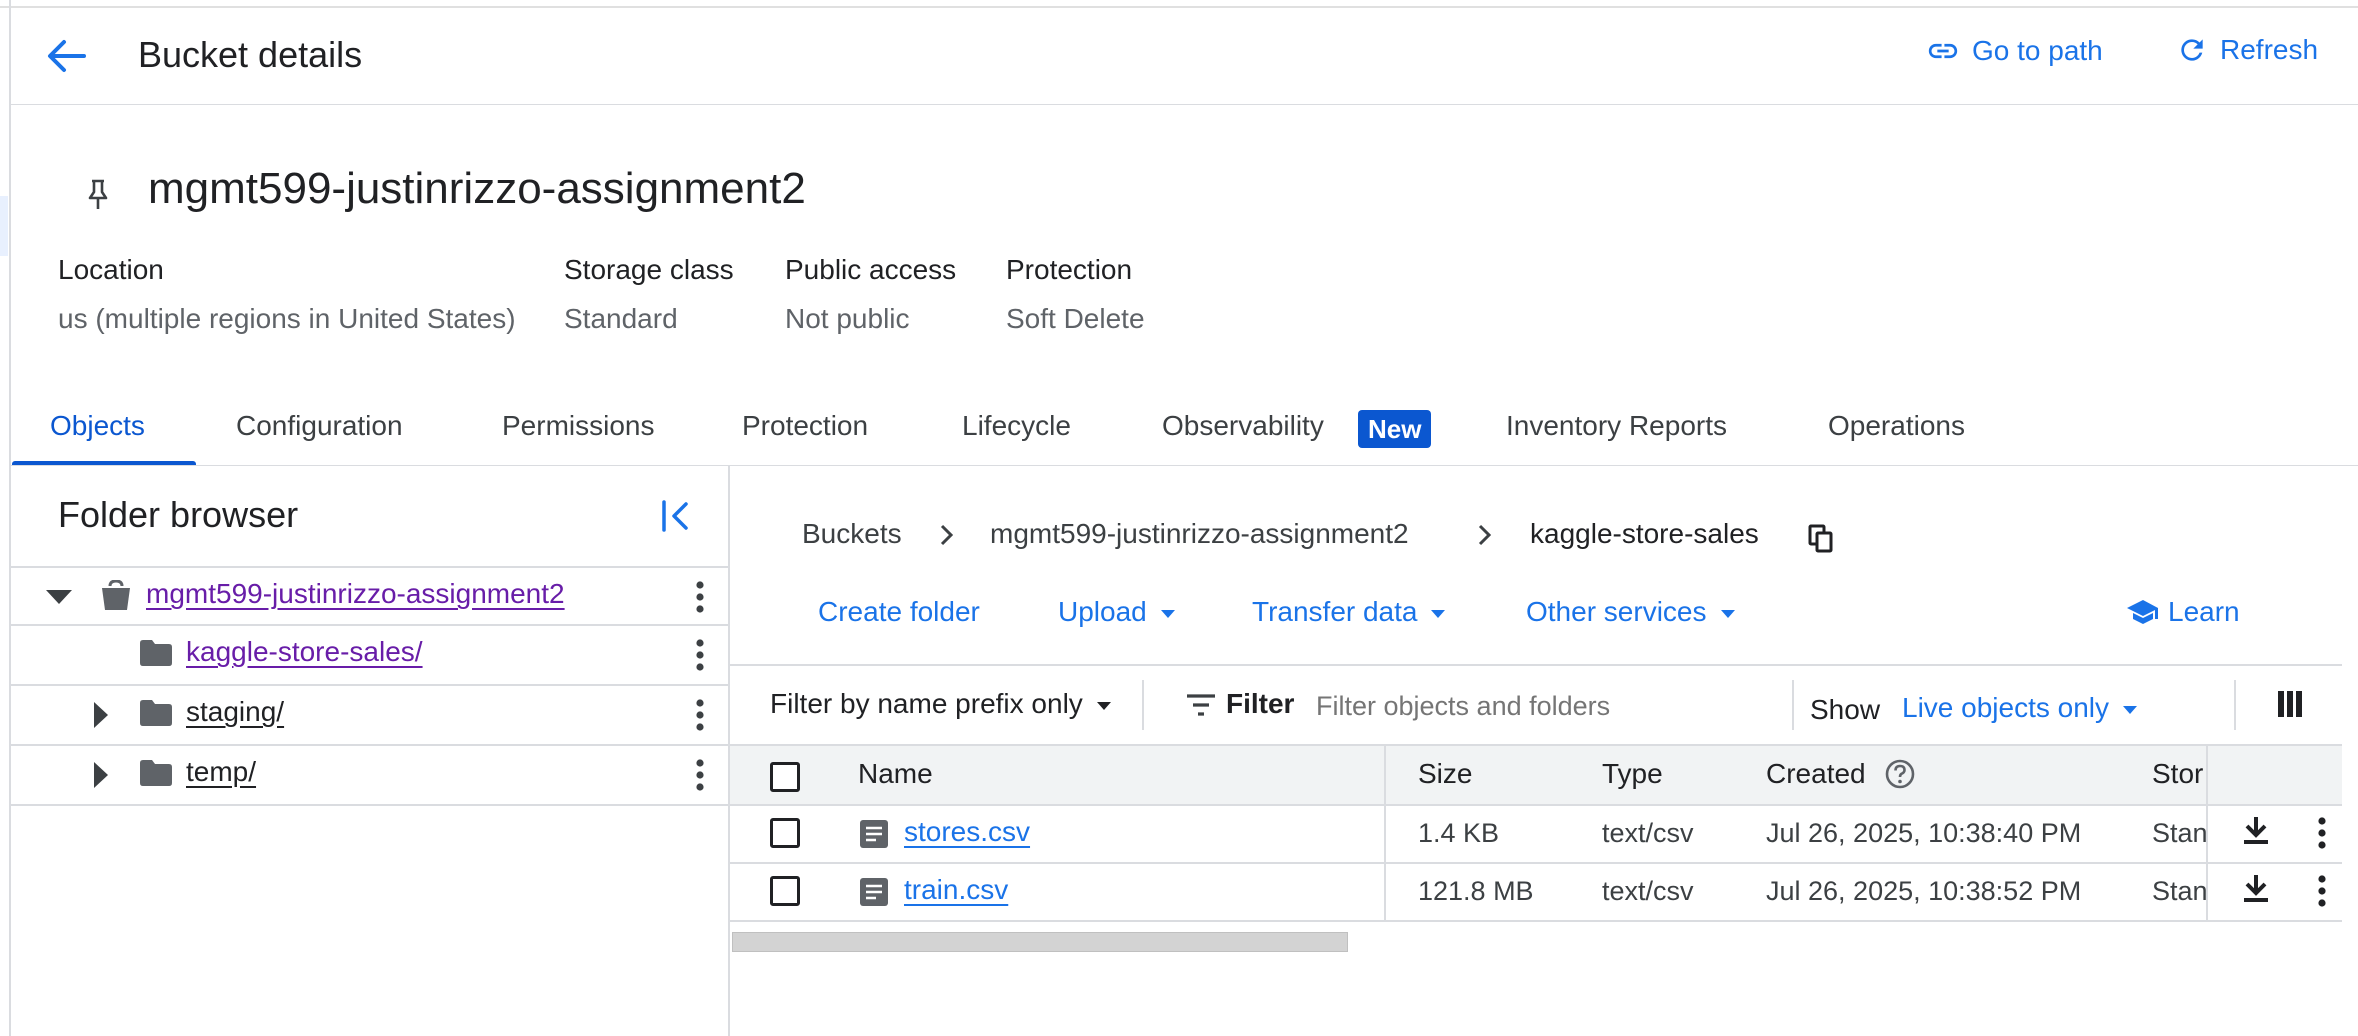 The height and width of the screenshot is (1036, 2358). Describe the element at coordinates (1349, 612) in the screenshot. I see `transfer-data-menu-button: Transfer data` at that location.